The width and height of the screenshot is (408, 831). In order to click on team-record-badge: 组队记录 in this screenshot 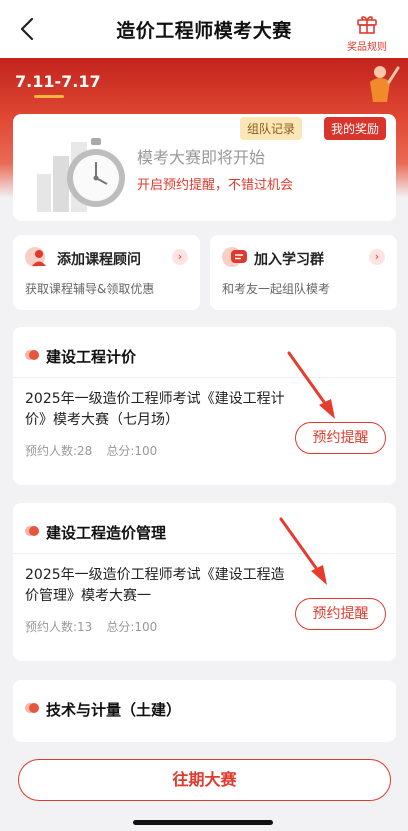, I will do `click(270, 128)`.